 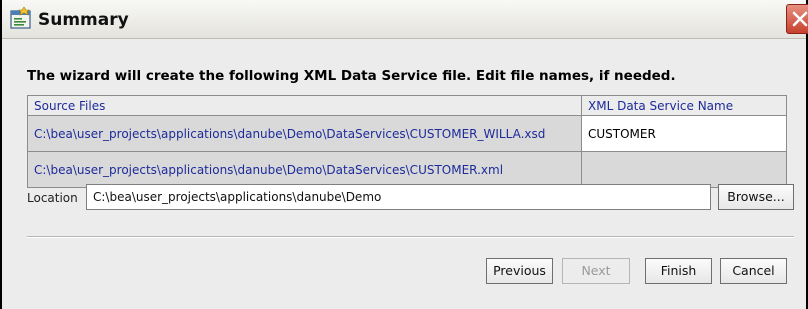 I want to click on location-label: Location, so click(x=52, y=198).